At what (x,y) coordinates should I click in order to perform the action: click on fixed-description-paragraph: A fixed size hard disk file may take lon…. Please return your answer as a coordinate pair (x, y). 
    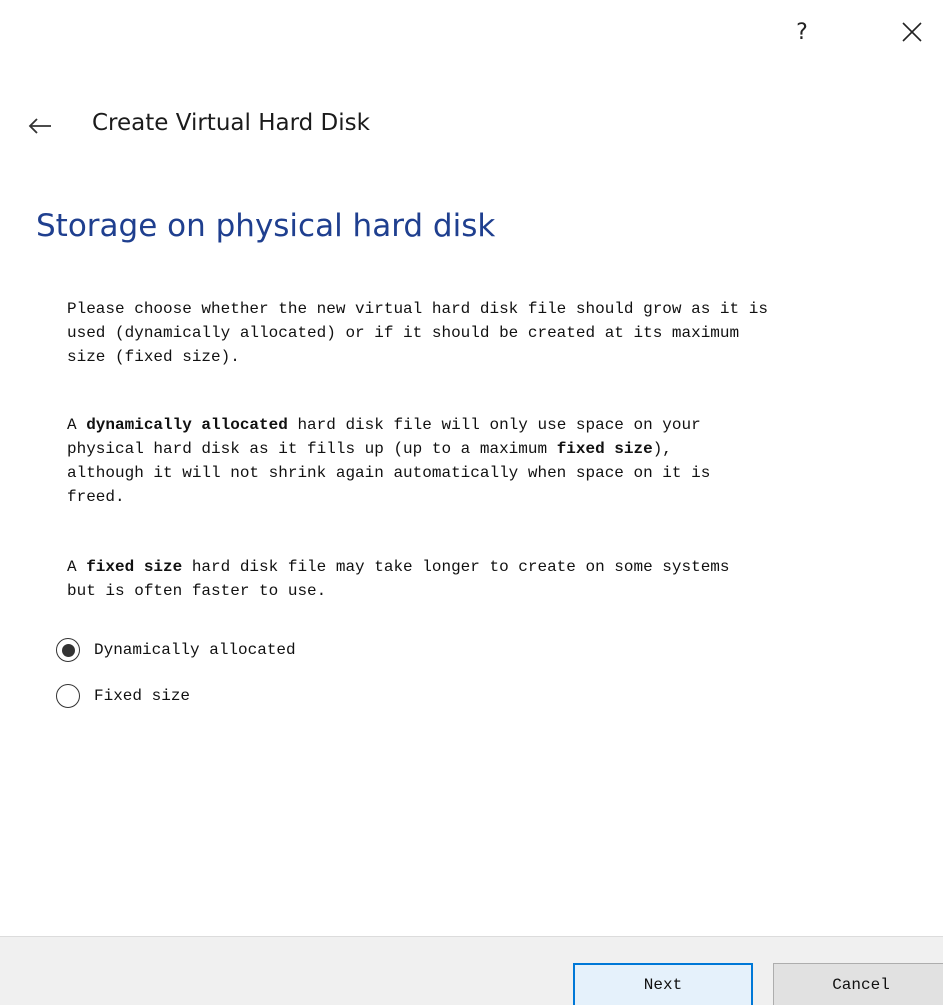
    Looking at the image, I should click on (398, 579).